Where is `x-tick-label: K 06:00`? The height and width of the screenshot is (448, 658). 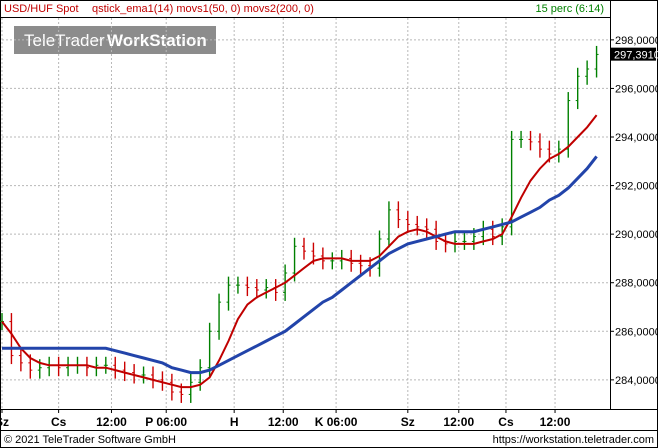
x-tick-label: K 06:00 is located at coordinates (336, 422).